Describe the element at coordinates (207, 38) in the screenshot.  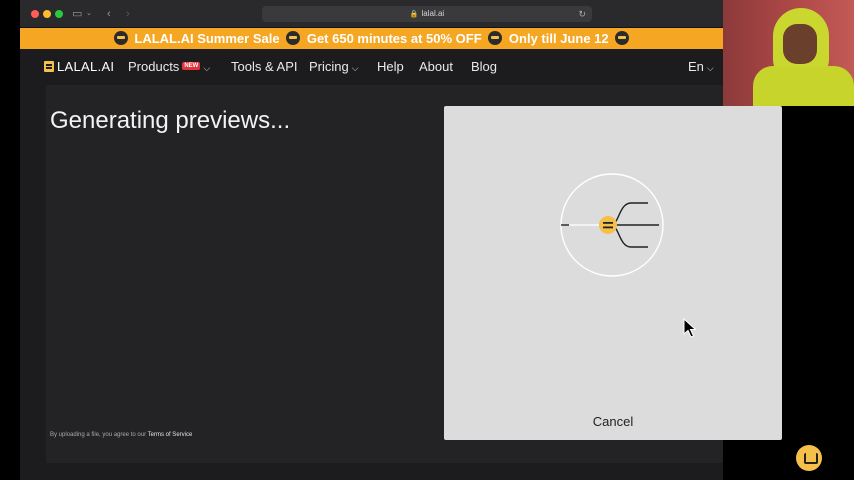
I see `banner-segment: LALAL.AI Summer Sale` at that location.